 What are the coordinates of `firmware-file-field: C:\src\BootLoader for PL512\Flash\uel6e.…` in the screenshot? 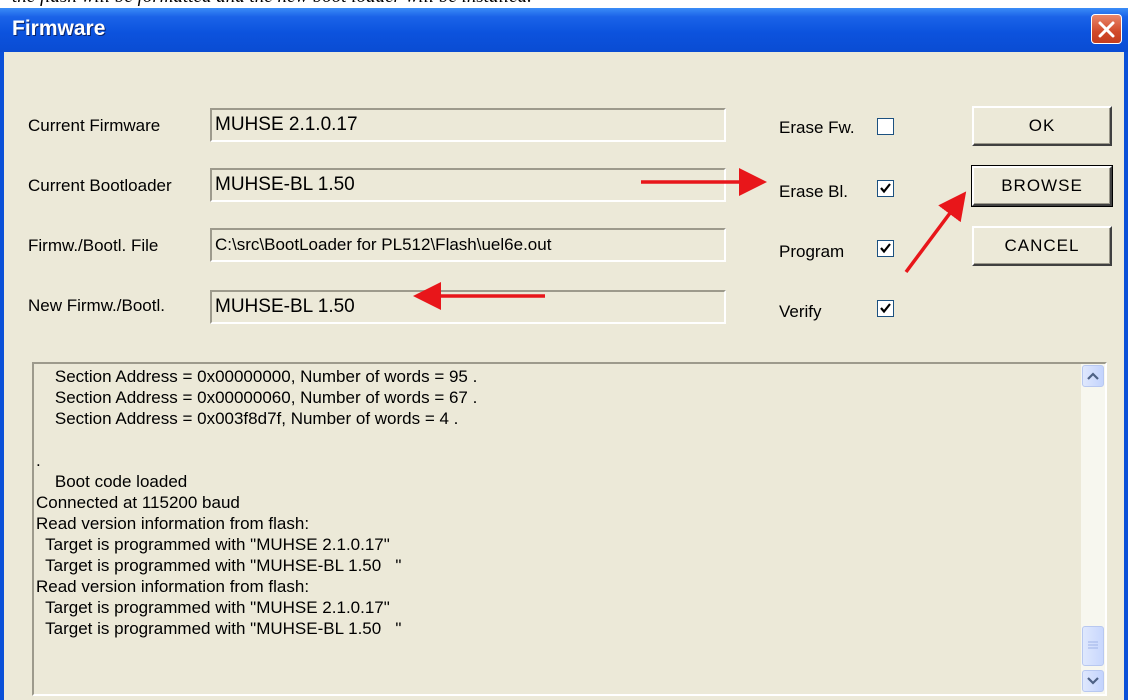 It's located at (468, 245).